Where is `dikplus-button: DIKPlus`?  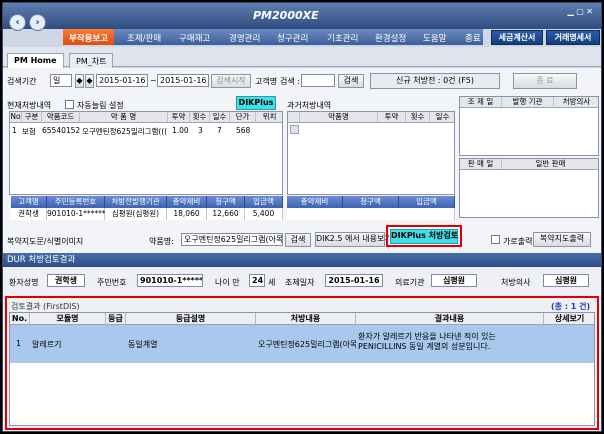 dikplus-button: DIKPlus is located at coordinates (256, 103).